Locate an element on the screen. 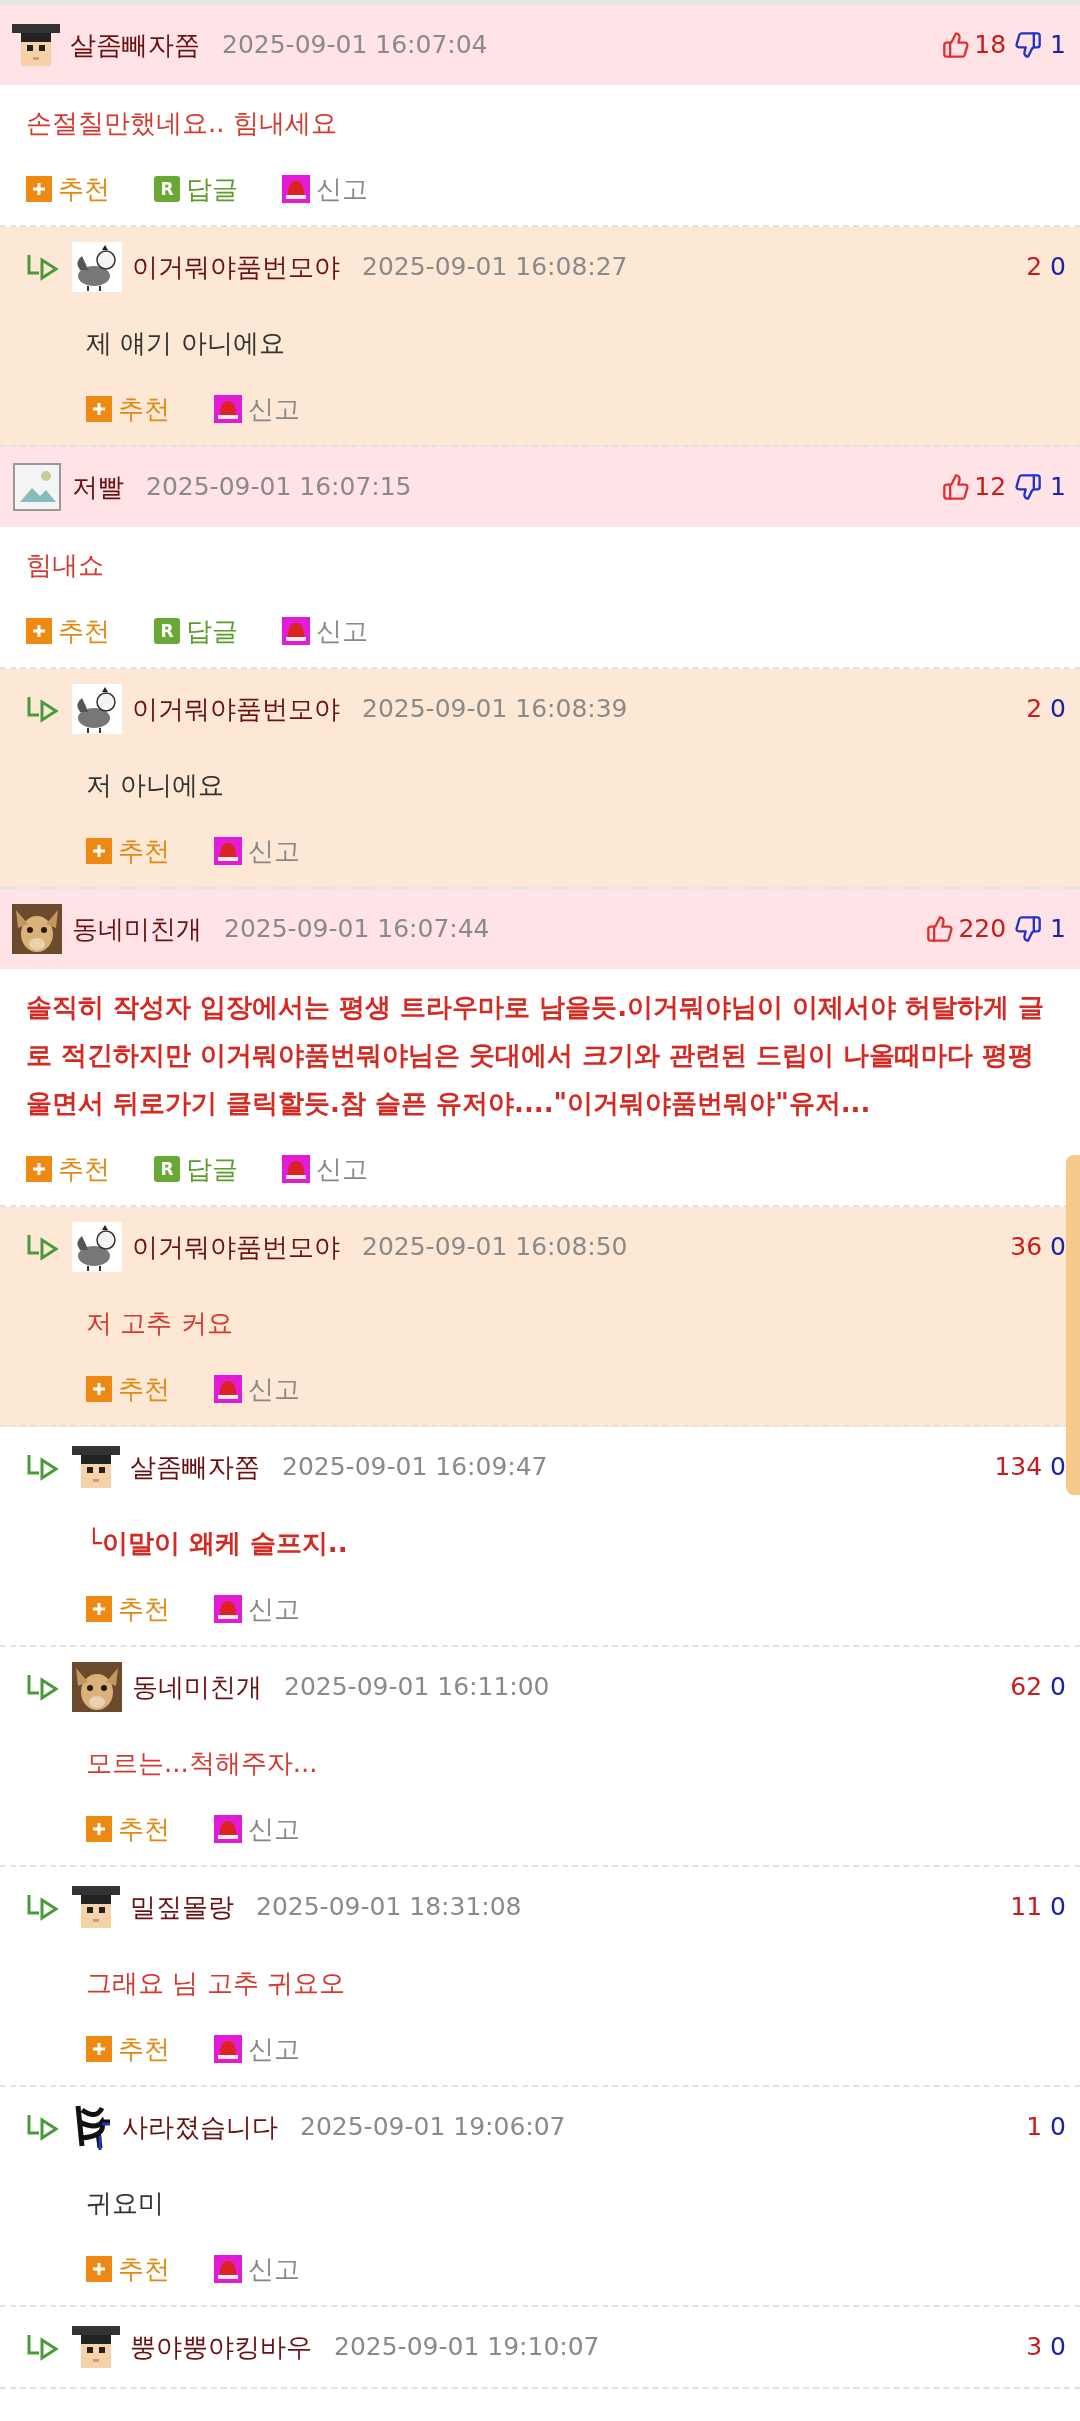  broken-image-icon is located at coordinates (37, 487).